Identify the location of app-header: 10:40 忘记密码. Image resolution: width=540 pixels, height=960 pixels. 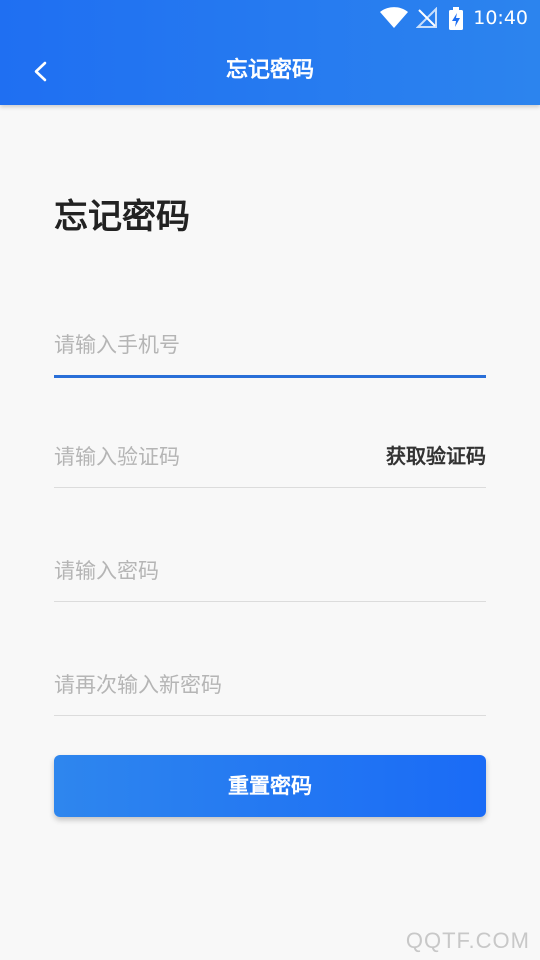
(270, 52).